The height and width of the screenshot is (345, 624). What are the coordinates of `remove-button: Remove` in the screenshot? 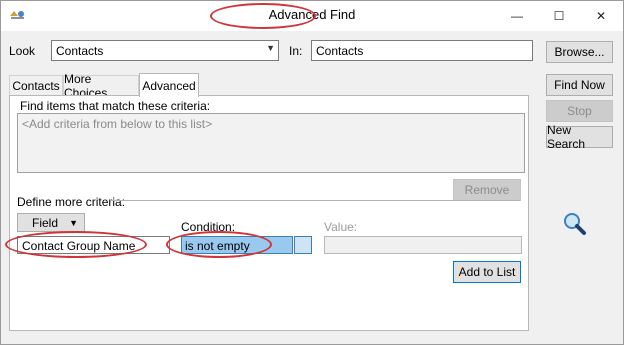 It's located at (487, 190).